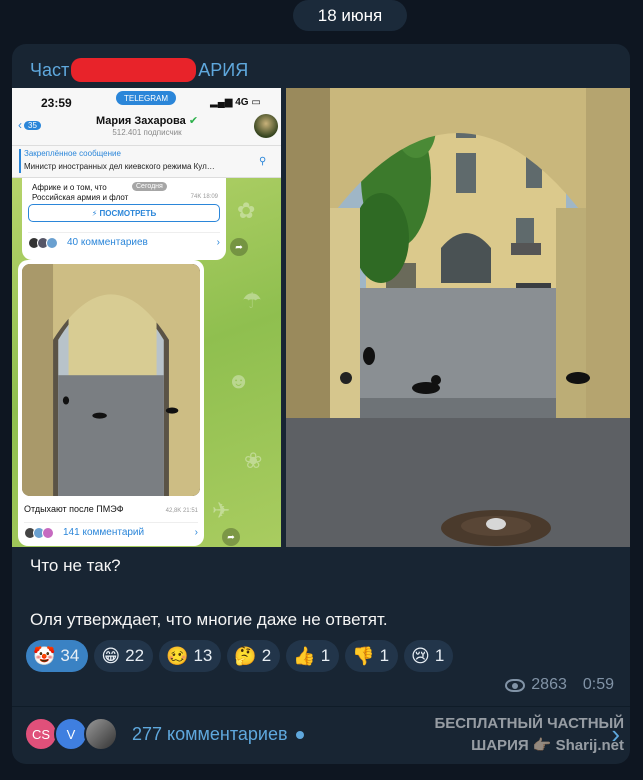 This screenshot has width=643, height=780. What do you see at coordinates (266, 655) in the screenshot?
I see `reaction-count: 2` at bounding box center [266, 655].